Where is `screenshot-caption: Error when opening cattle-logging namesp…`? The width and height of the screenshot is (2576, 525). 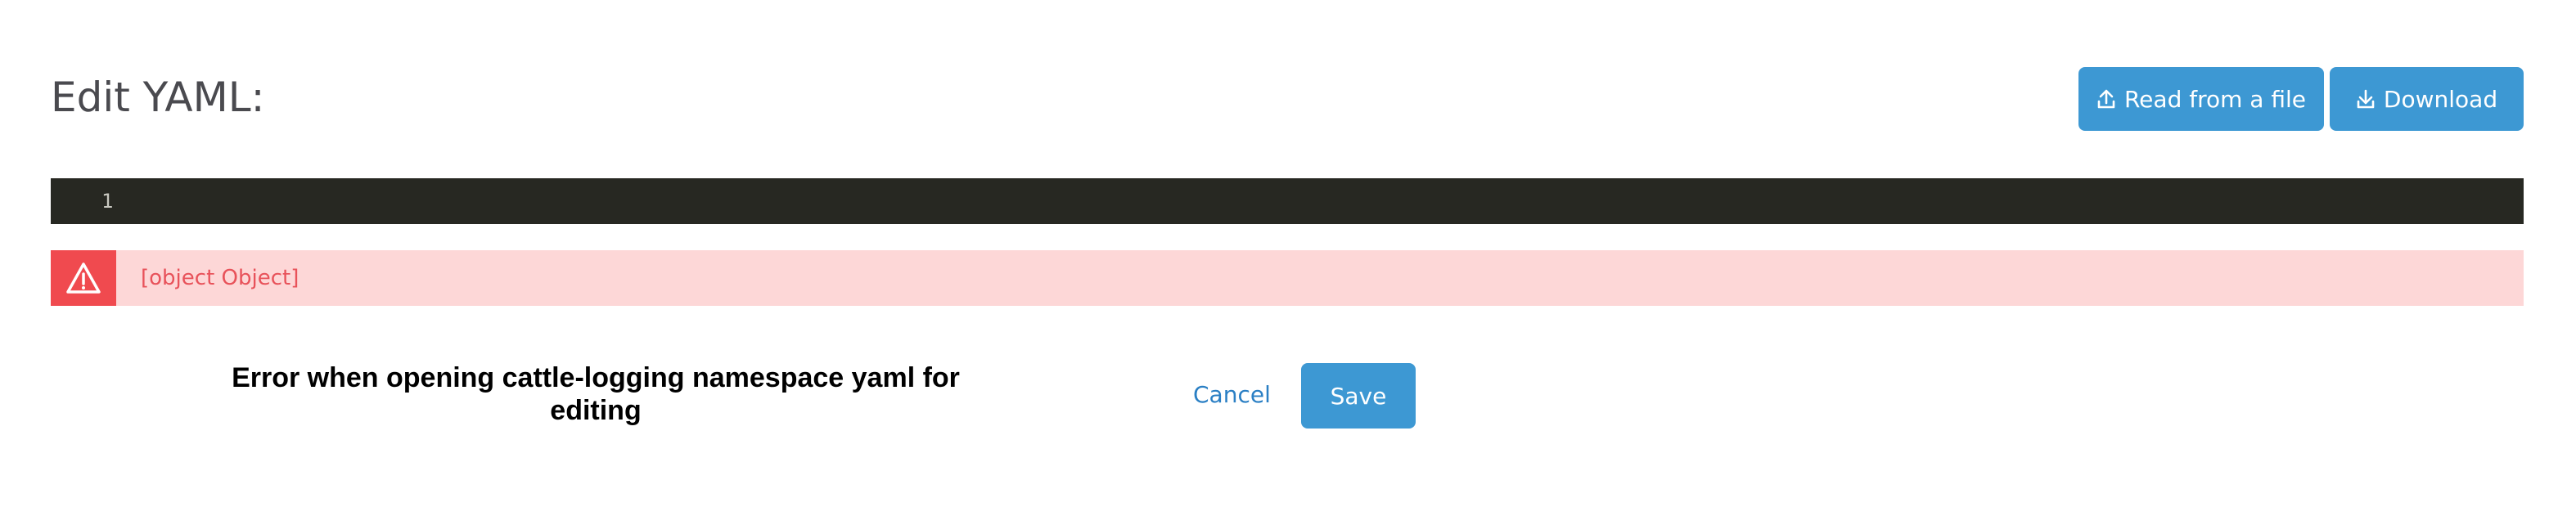 screenshot-caption: Error when opening cattle-logging namesp… is located at coordinates (596, 394).